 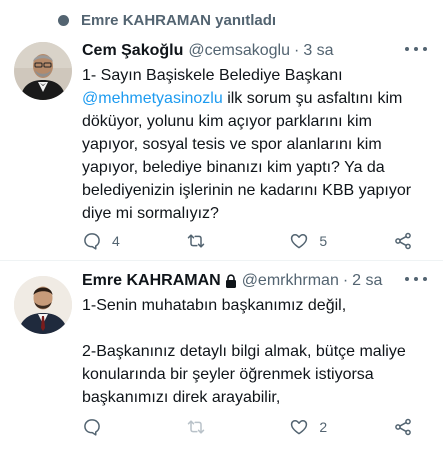 I want to click on reply-context-text: Emre KAHRAMAN yanıtladı, so click(x=179, y=20).